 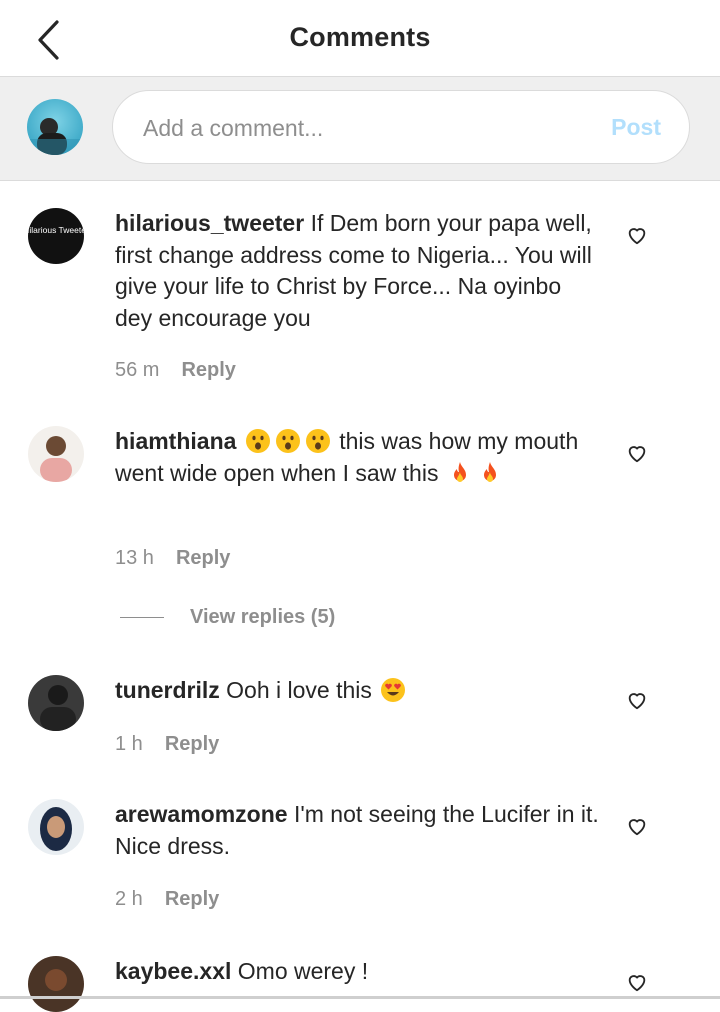 I want to click on svg-text: Hilarious Tweeter, so click(x=56, y=230).